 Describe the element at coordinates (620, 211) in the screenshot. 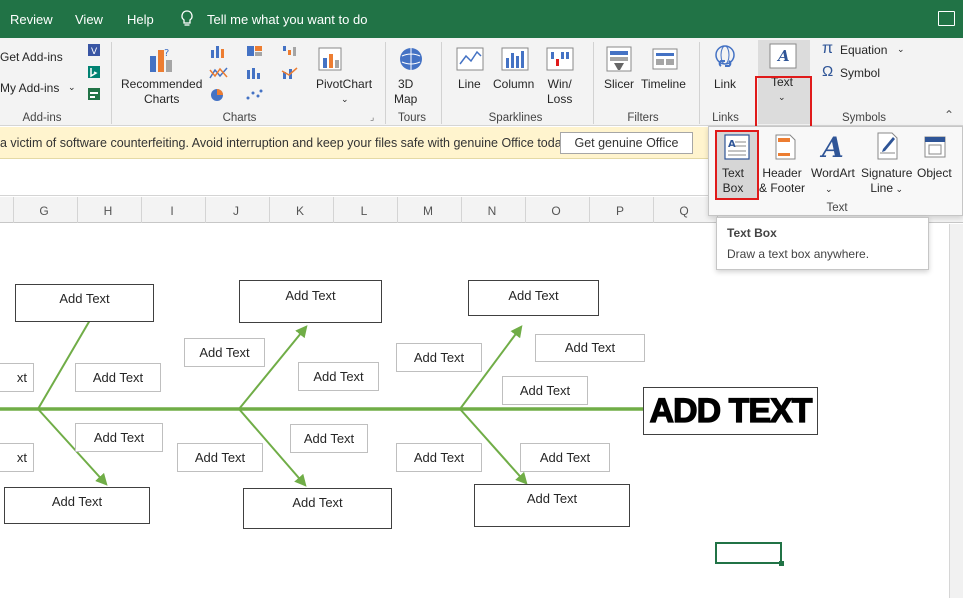

I see `column-header-p: P` at that location.